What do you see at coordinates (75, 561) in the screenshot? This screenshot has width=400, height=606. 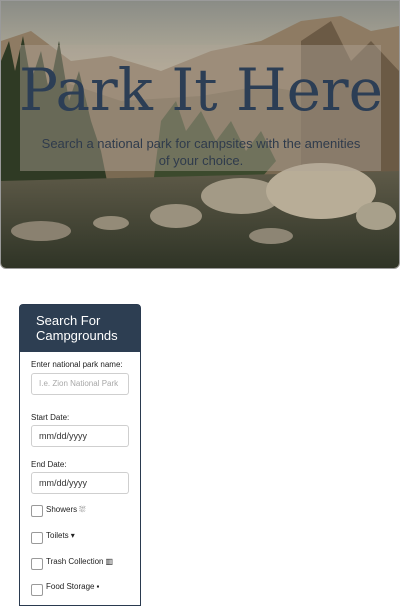 I see `trash-collection-label: Trash Collection` at bounding box center [75, 561].